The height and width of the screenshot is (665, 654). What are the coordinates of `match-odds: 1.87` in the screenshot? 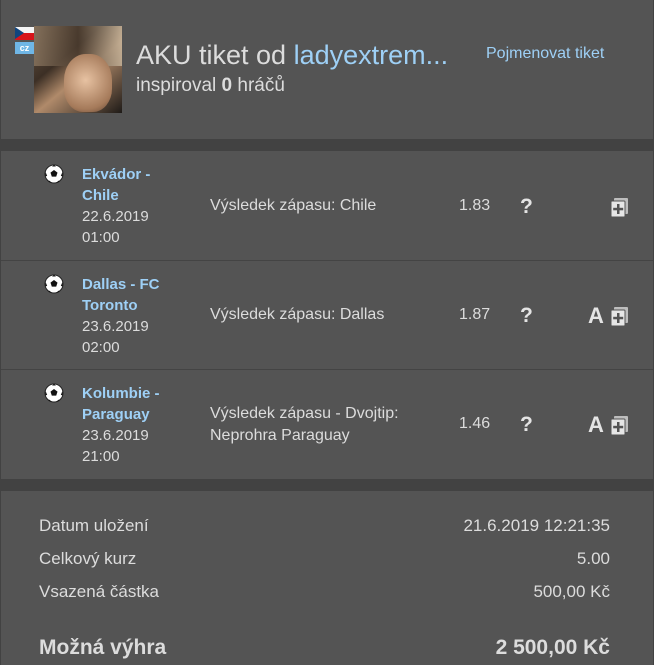 It's located at (475, 314).